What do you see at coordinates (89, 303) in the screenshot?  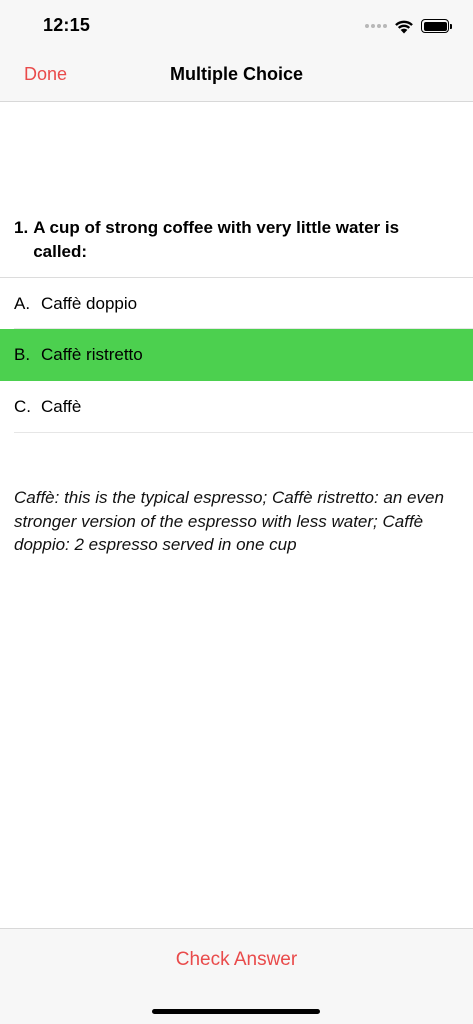 I see `option-label: Caffè doppio` at bounding box center [89, 303].